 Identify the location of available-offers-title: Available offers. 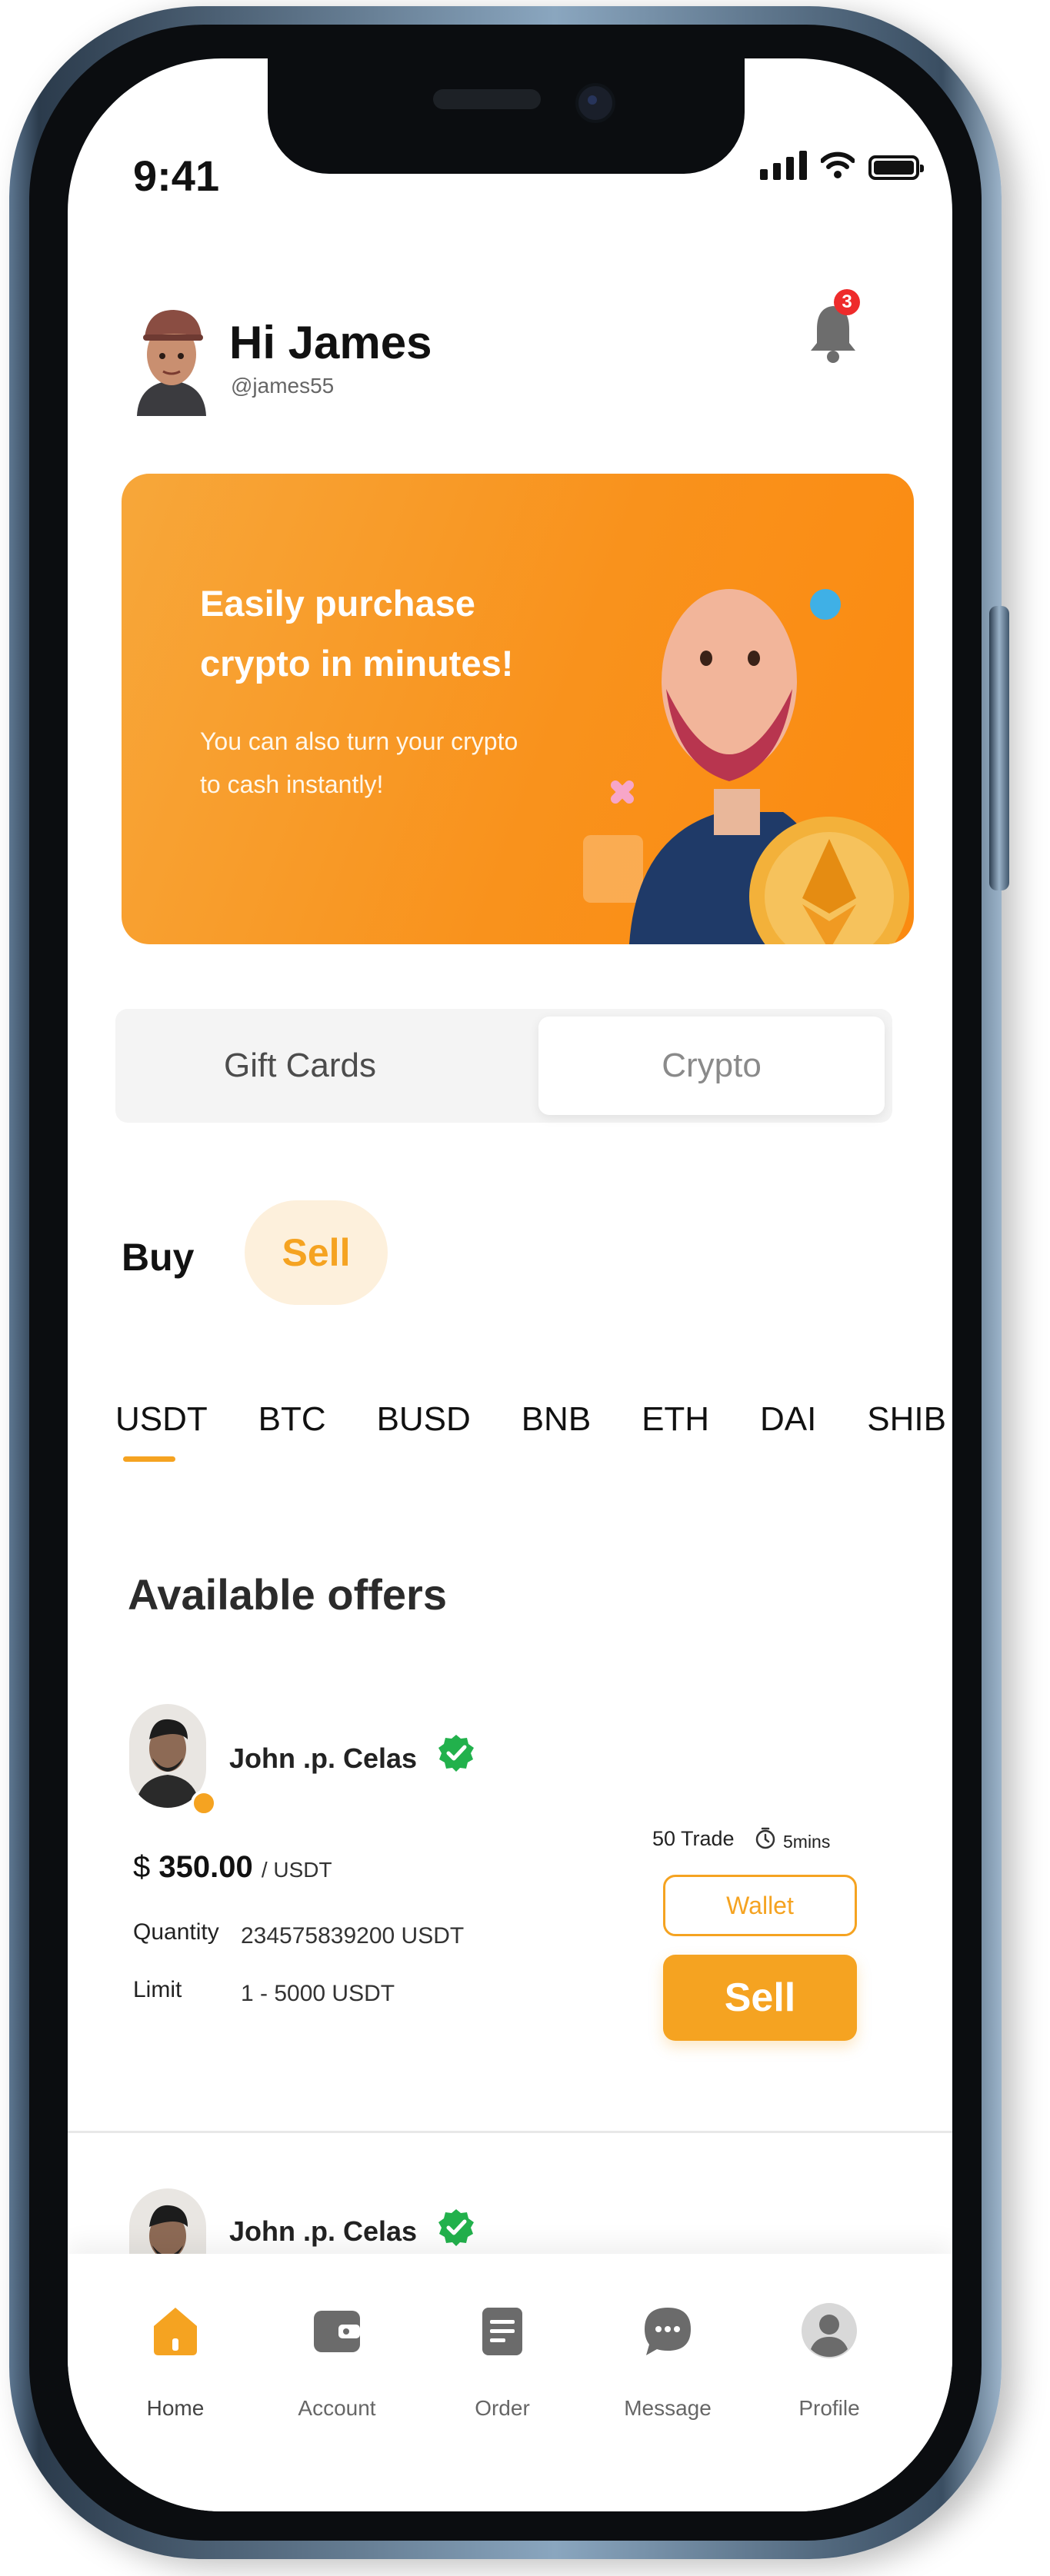
(287, 1594).